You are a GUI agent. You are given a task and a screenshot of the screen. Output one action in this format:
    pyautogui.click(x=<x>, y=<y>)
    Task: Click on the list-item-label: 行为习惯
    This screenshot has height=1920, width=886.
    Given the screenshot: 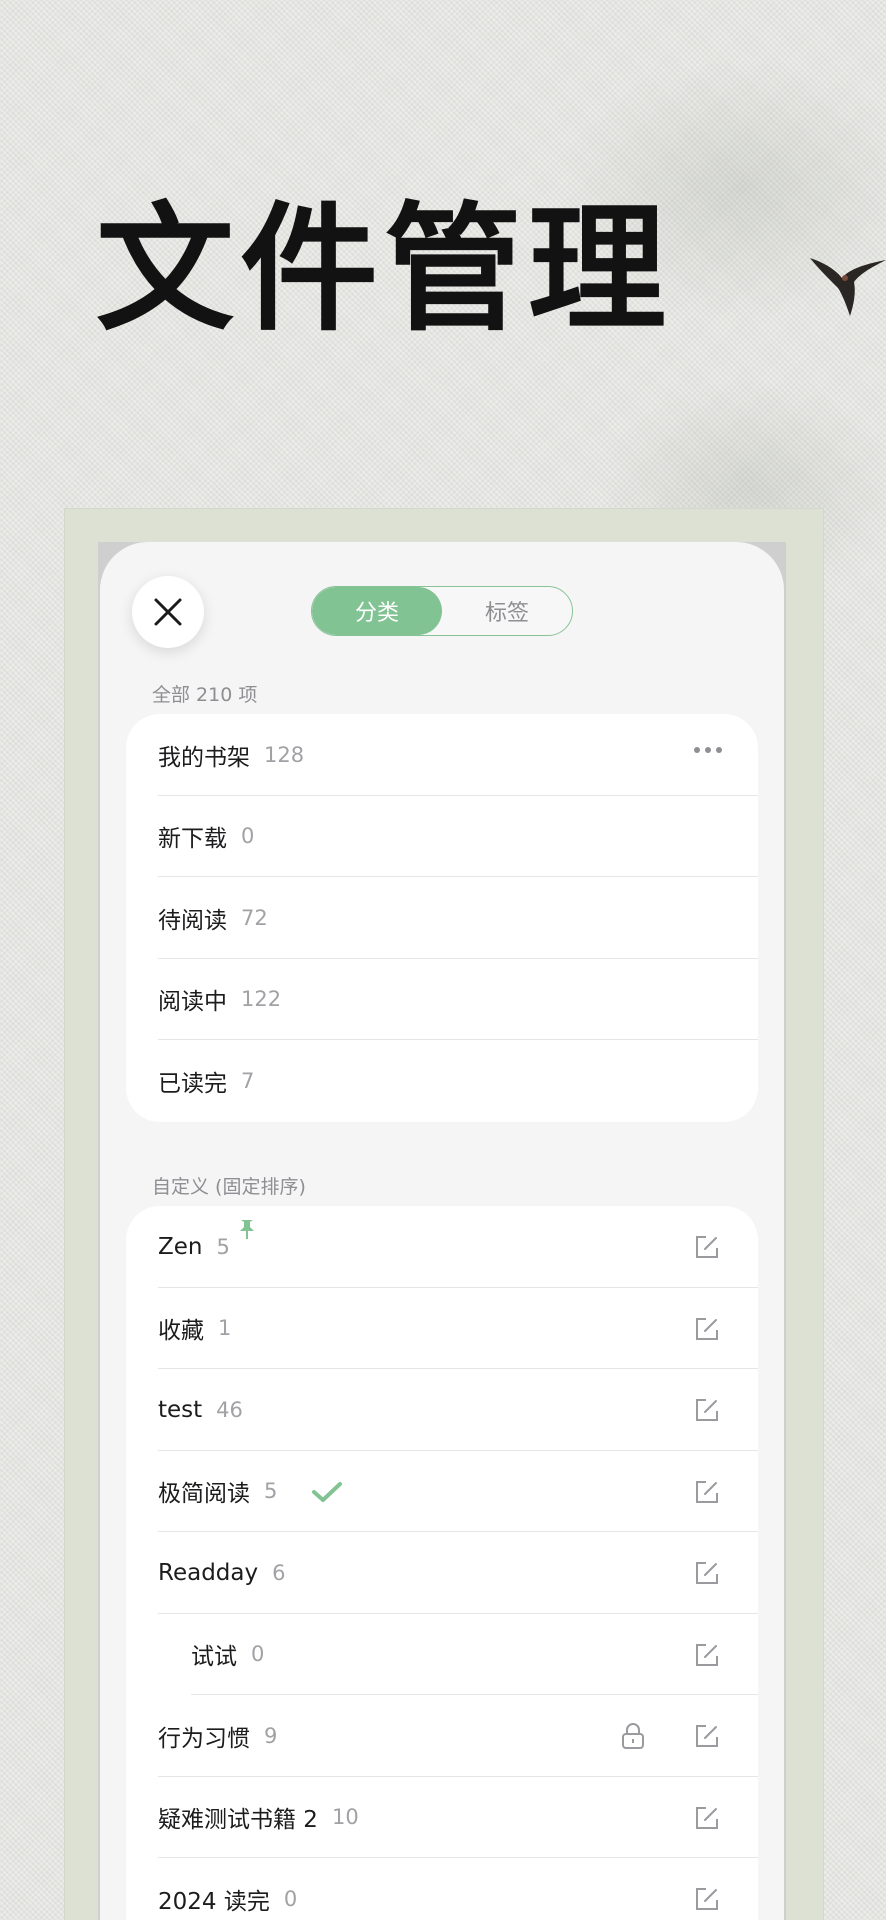 What is the action you would take?
    pyautogui.click(x=204, y=1738)
    